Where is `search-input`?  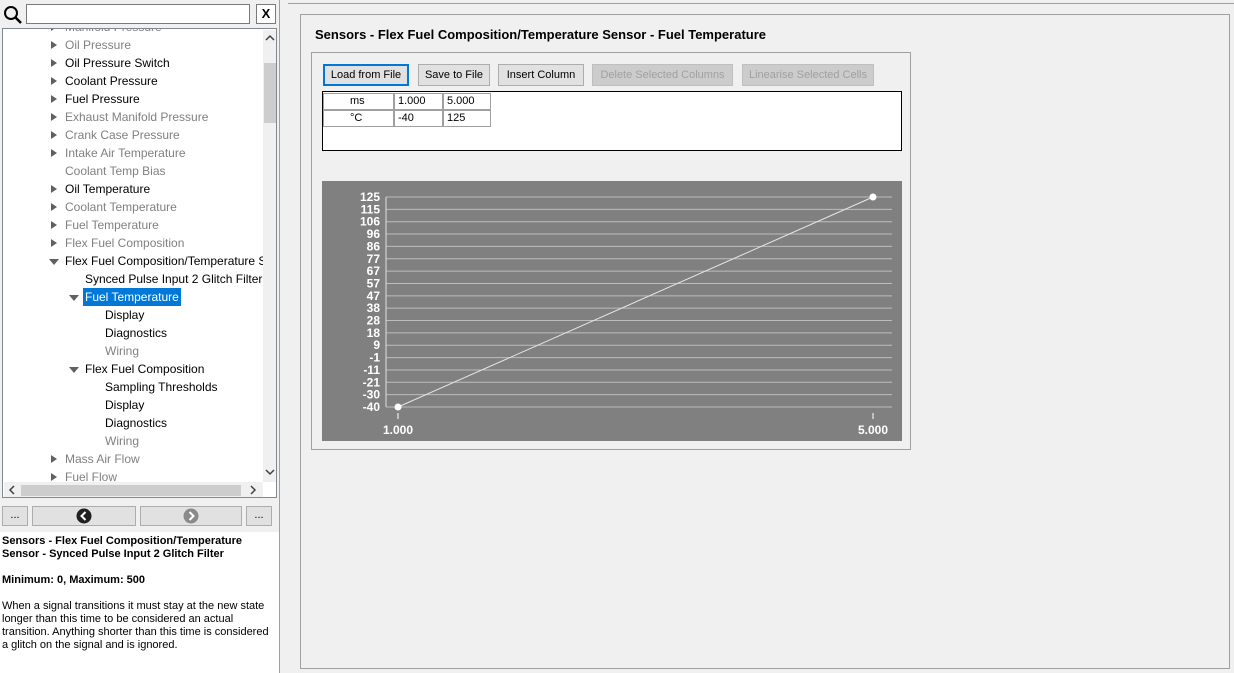
search-input is located at coordinates (138, 14).